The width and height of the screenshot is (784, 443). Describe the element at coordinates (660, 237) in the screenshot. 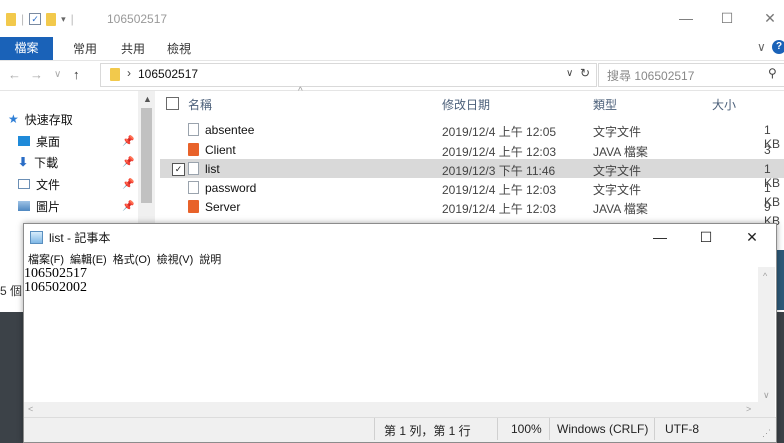

I see `notepad-minimize-button: —` at that location.